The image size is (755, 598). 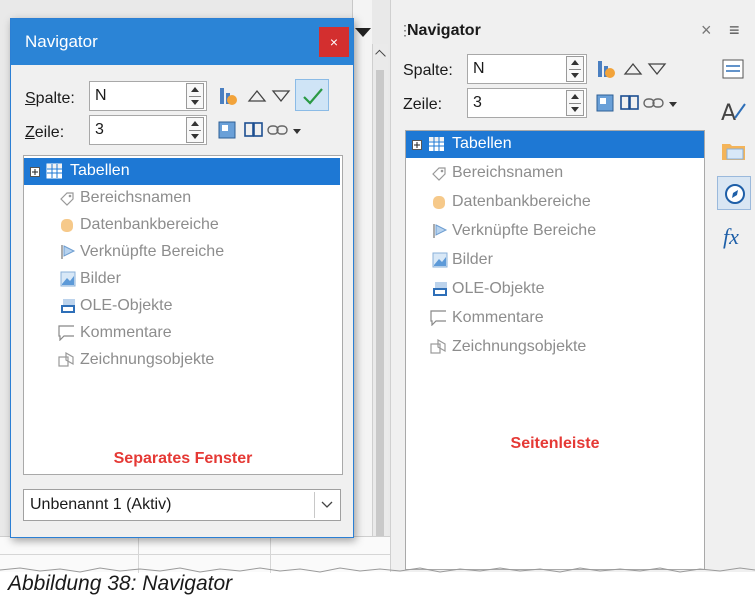 I want to click on toggle-button, so click(x=312, y=95).